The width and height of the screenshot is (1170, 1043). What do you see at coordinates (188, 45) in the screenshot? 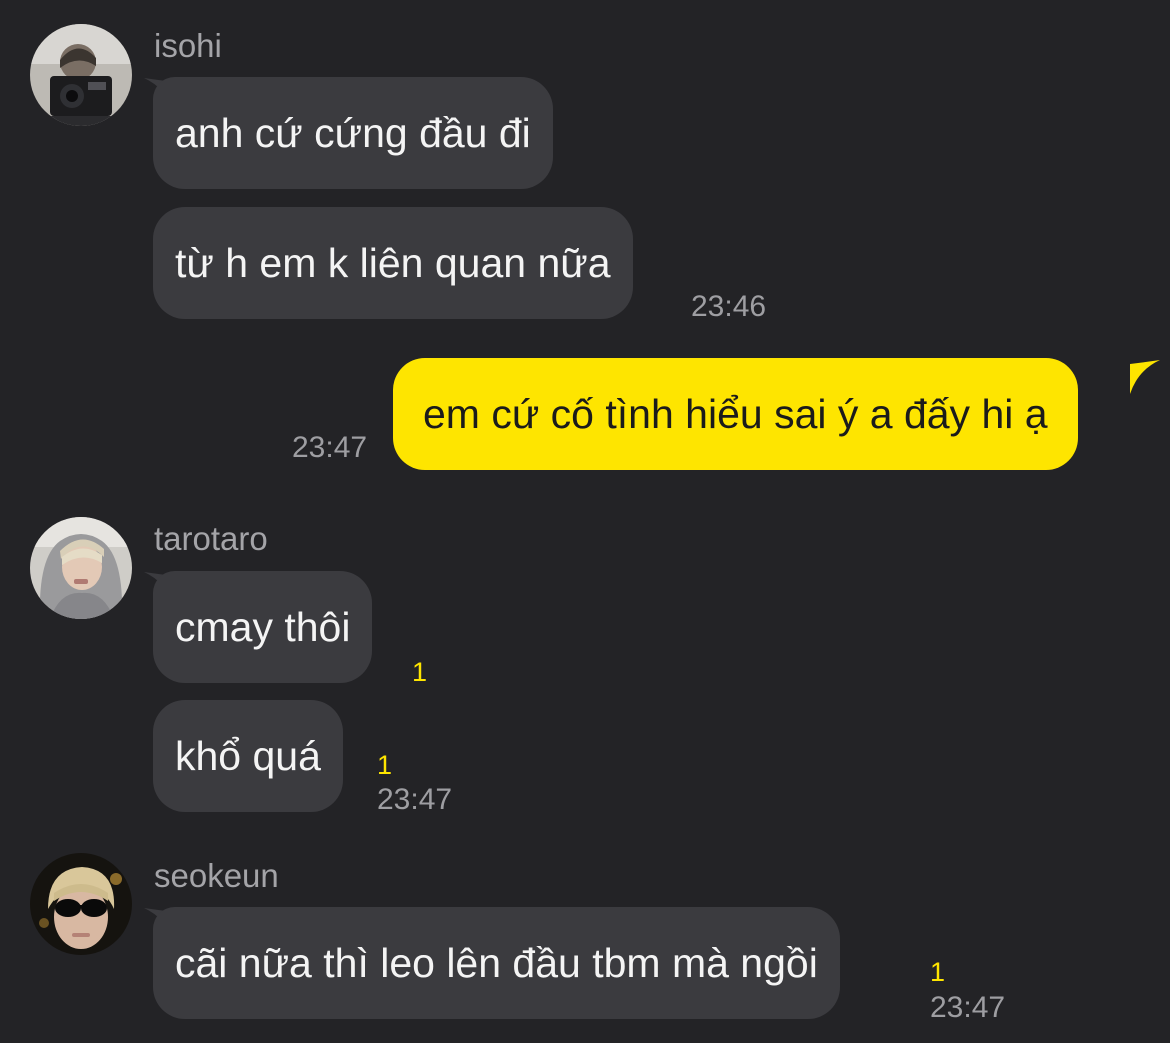
I see `sender-name: isohi` at bounding box center [188, 45].